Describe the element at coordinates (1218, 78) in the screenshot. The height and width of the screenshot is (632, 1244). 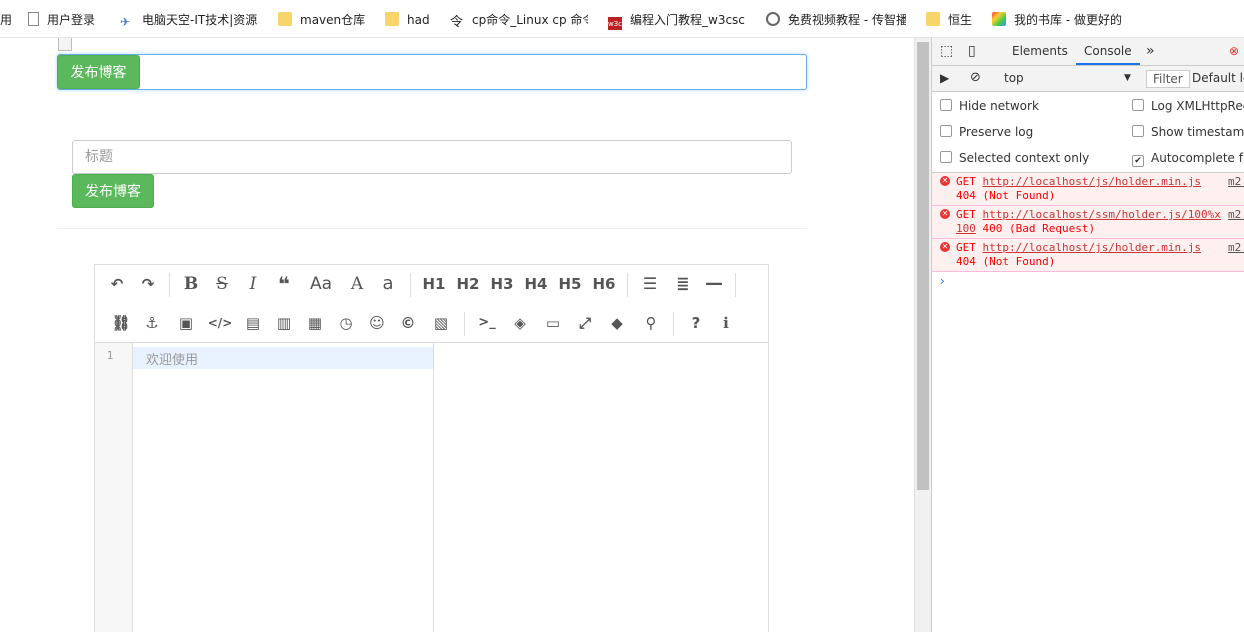
I see `levels-select: Default lev` at that location.